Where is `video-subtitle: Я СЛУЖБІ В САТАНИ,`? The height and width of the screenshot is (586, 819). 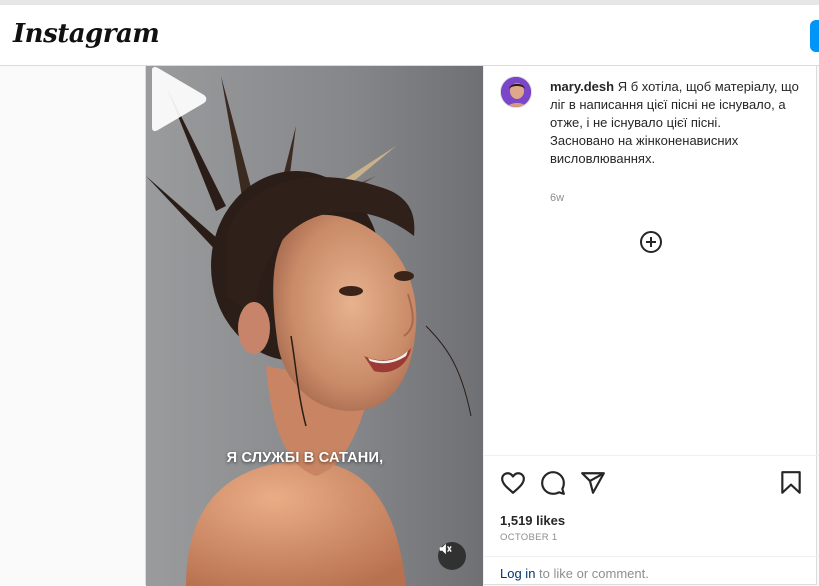
video-subtitle: Я СЛУЖБІ В САТАНИ, is located at coordinates (305, 458).